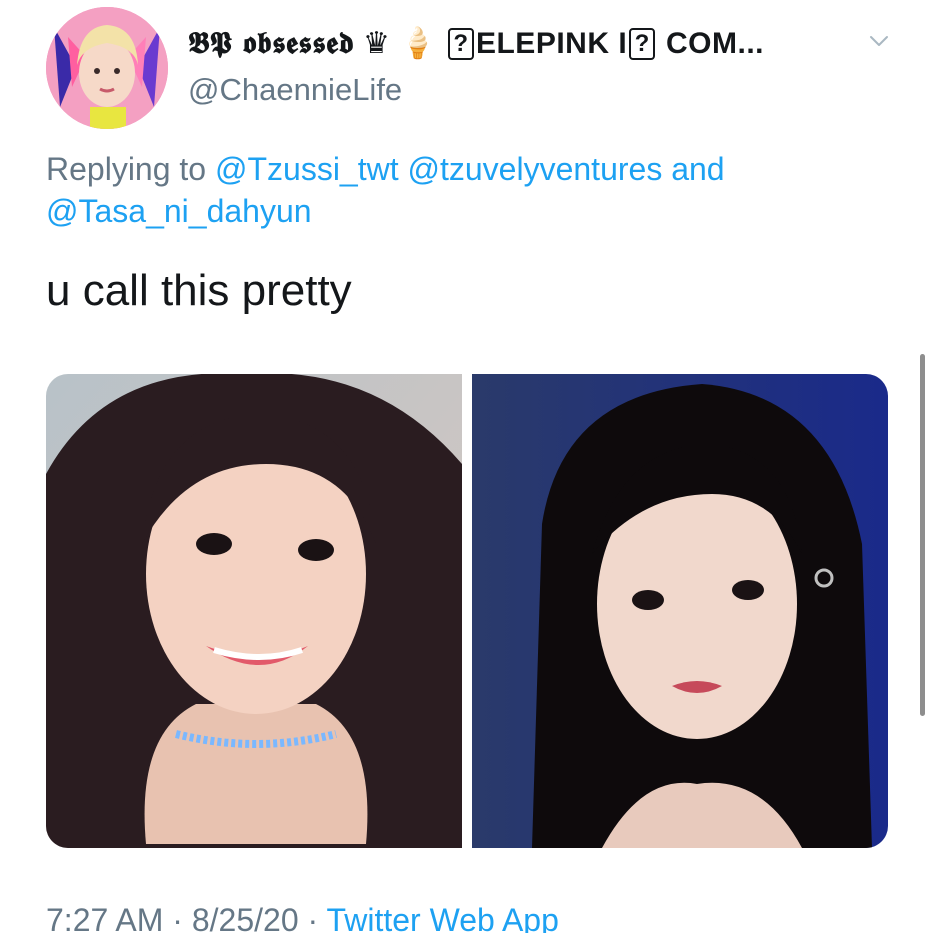 The height and width of the screenshot is (933, 933). I want to click on avatar-image, so click(107, 68).